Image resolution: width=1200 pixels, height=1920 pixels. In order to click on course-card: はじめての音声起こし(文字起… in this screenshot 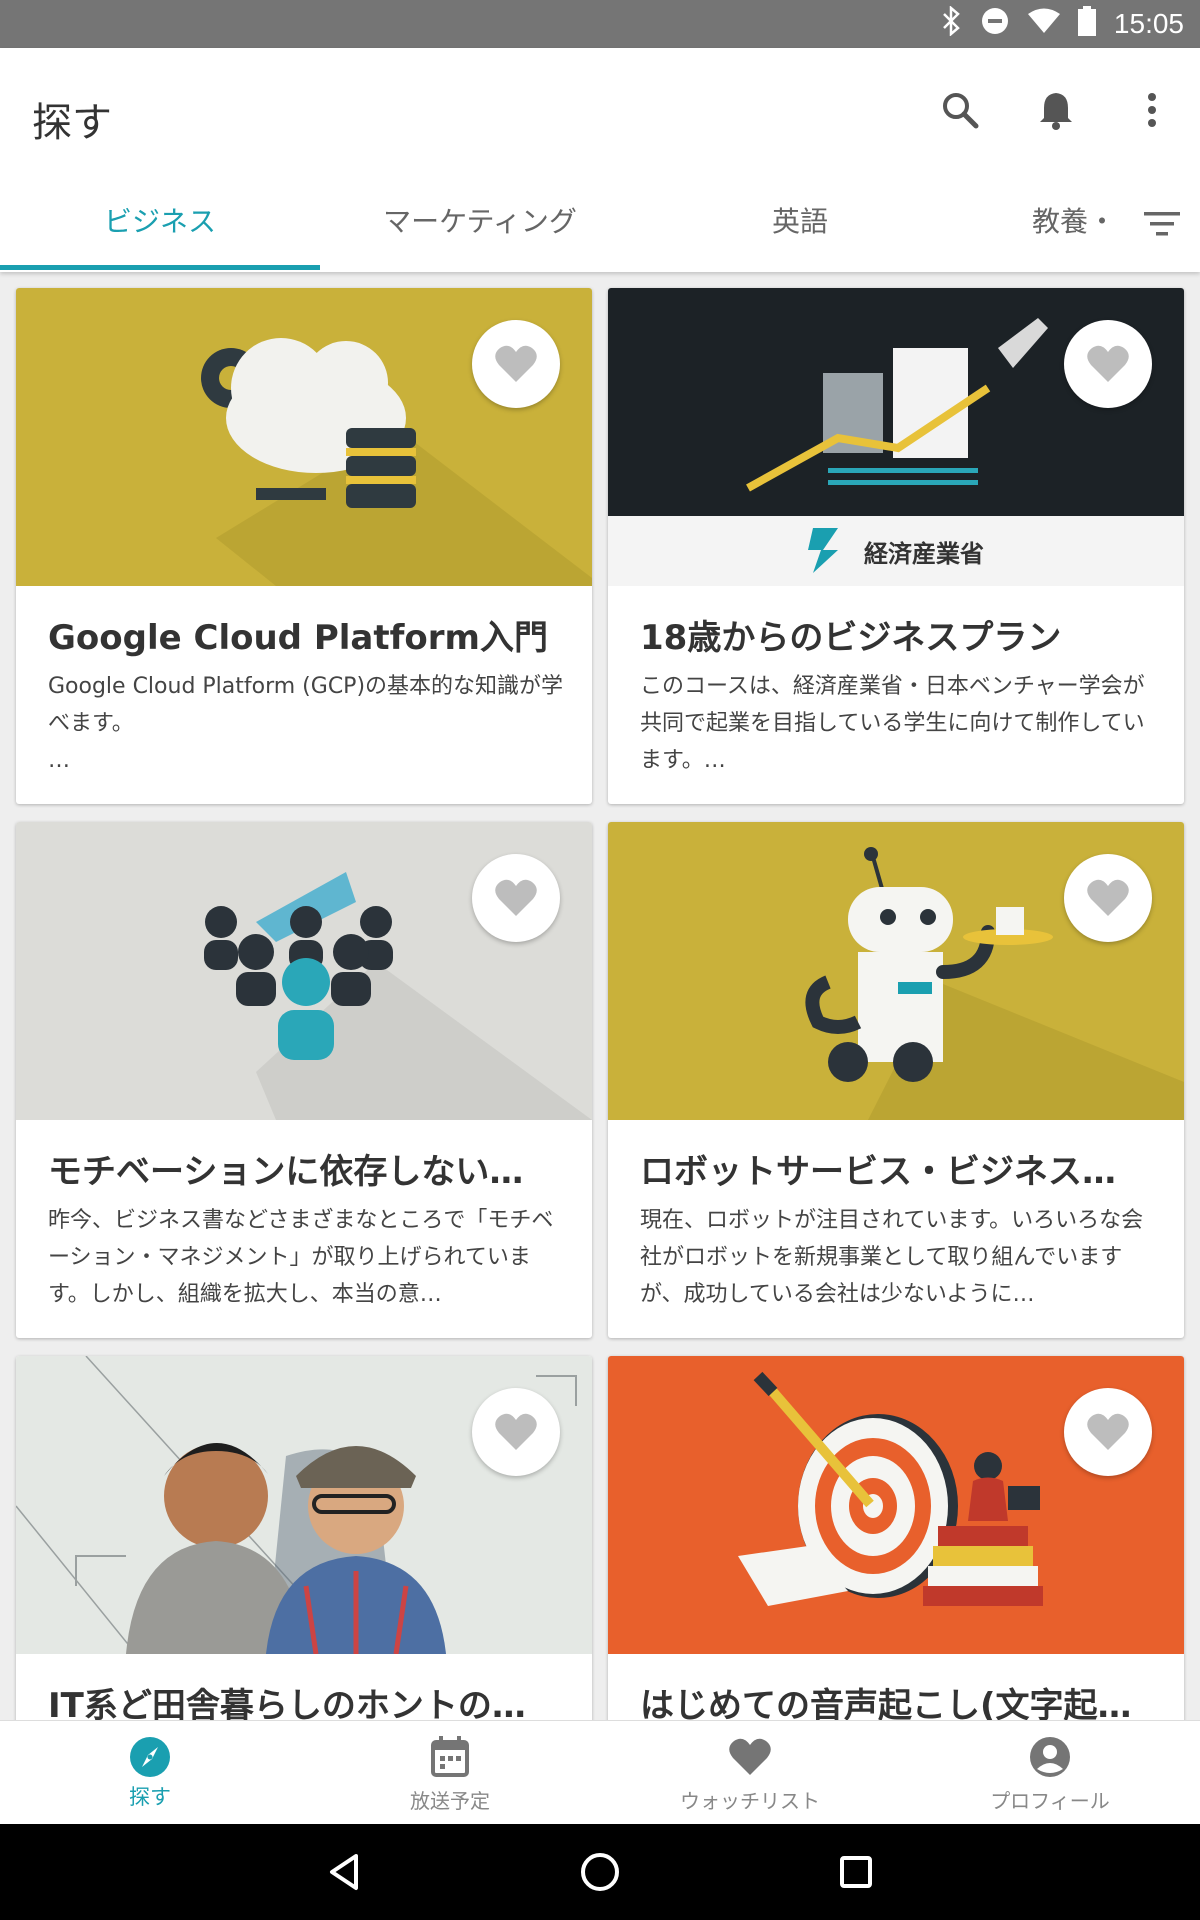, I will do `click(896, 1538)`.